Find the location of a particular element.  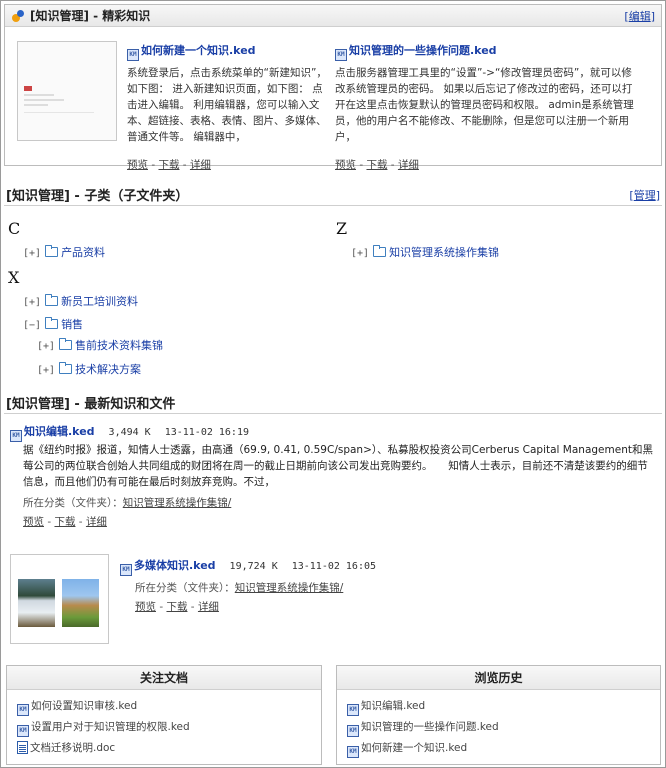

file-size: 3,494 K is located at coordinates (129, 432).